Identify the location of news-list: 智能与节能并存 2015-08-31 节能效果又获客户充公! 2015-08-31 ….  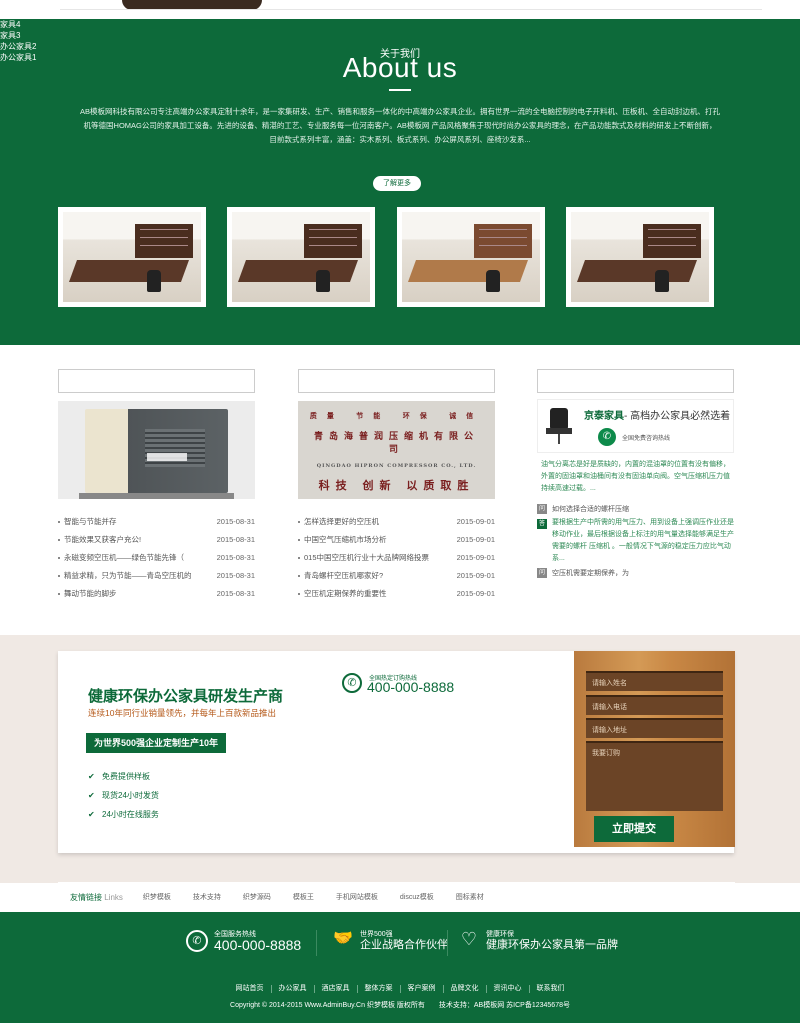
(156, 558).